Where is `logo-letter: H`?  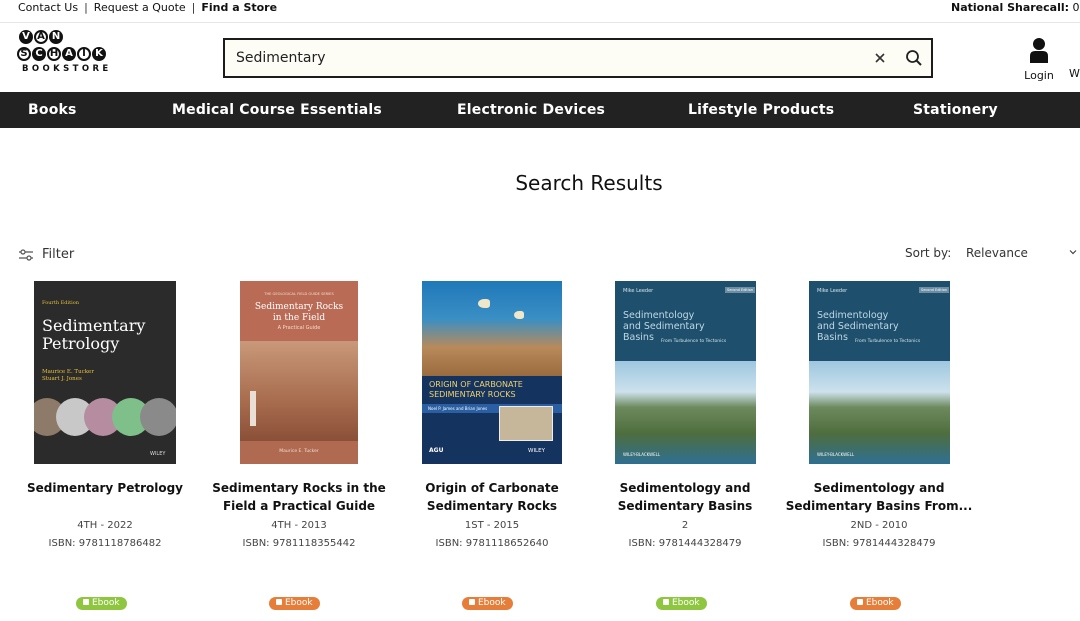 logo-letter: H is located at coordinates (54, 54).